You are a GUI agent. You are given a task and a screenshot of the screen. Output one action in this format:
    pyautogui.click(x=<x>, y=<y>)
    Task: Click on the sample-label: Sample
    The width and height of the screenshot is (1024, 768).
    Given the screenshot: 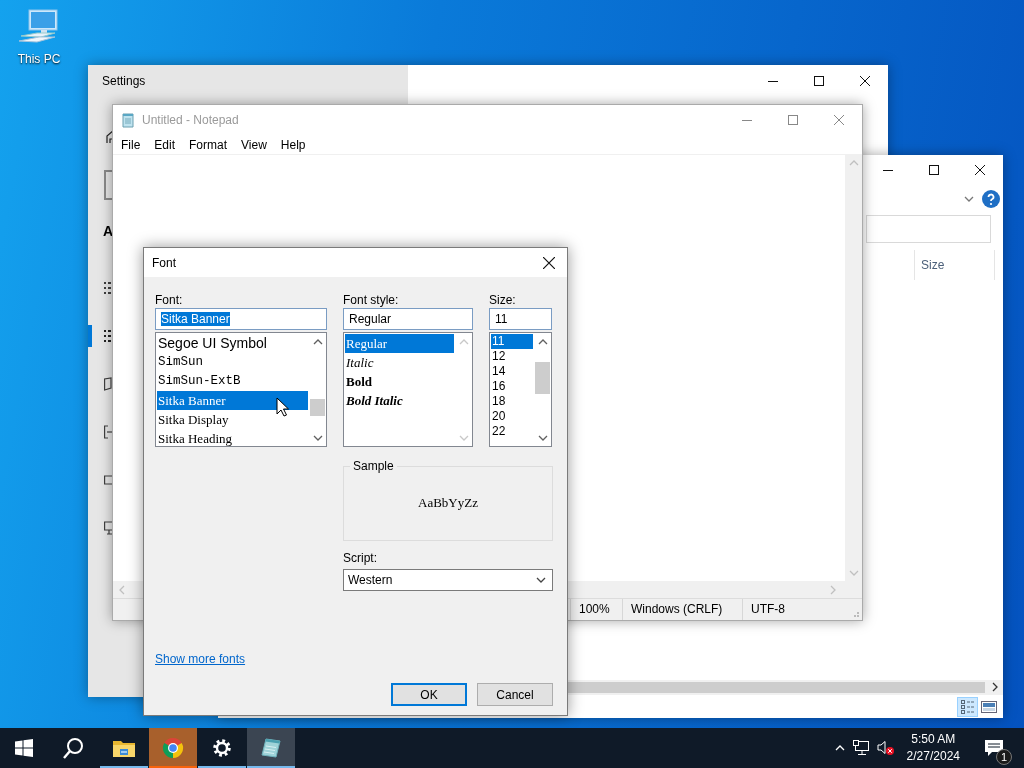 What is the action you would take?
    pyautogui.click(x=373, y=466)
    